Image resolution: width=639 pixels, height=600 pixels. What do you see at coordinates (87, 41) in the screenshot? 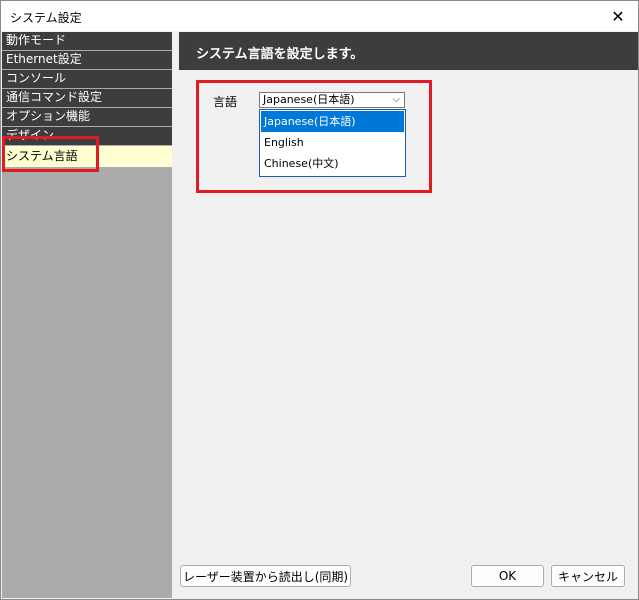
I see `sidebar-item-operation-mode: 動作モード` at bounding box center [87, 41].